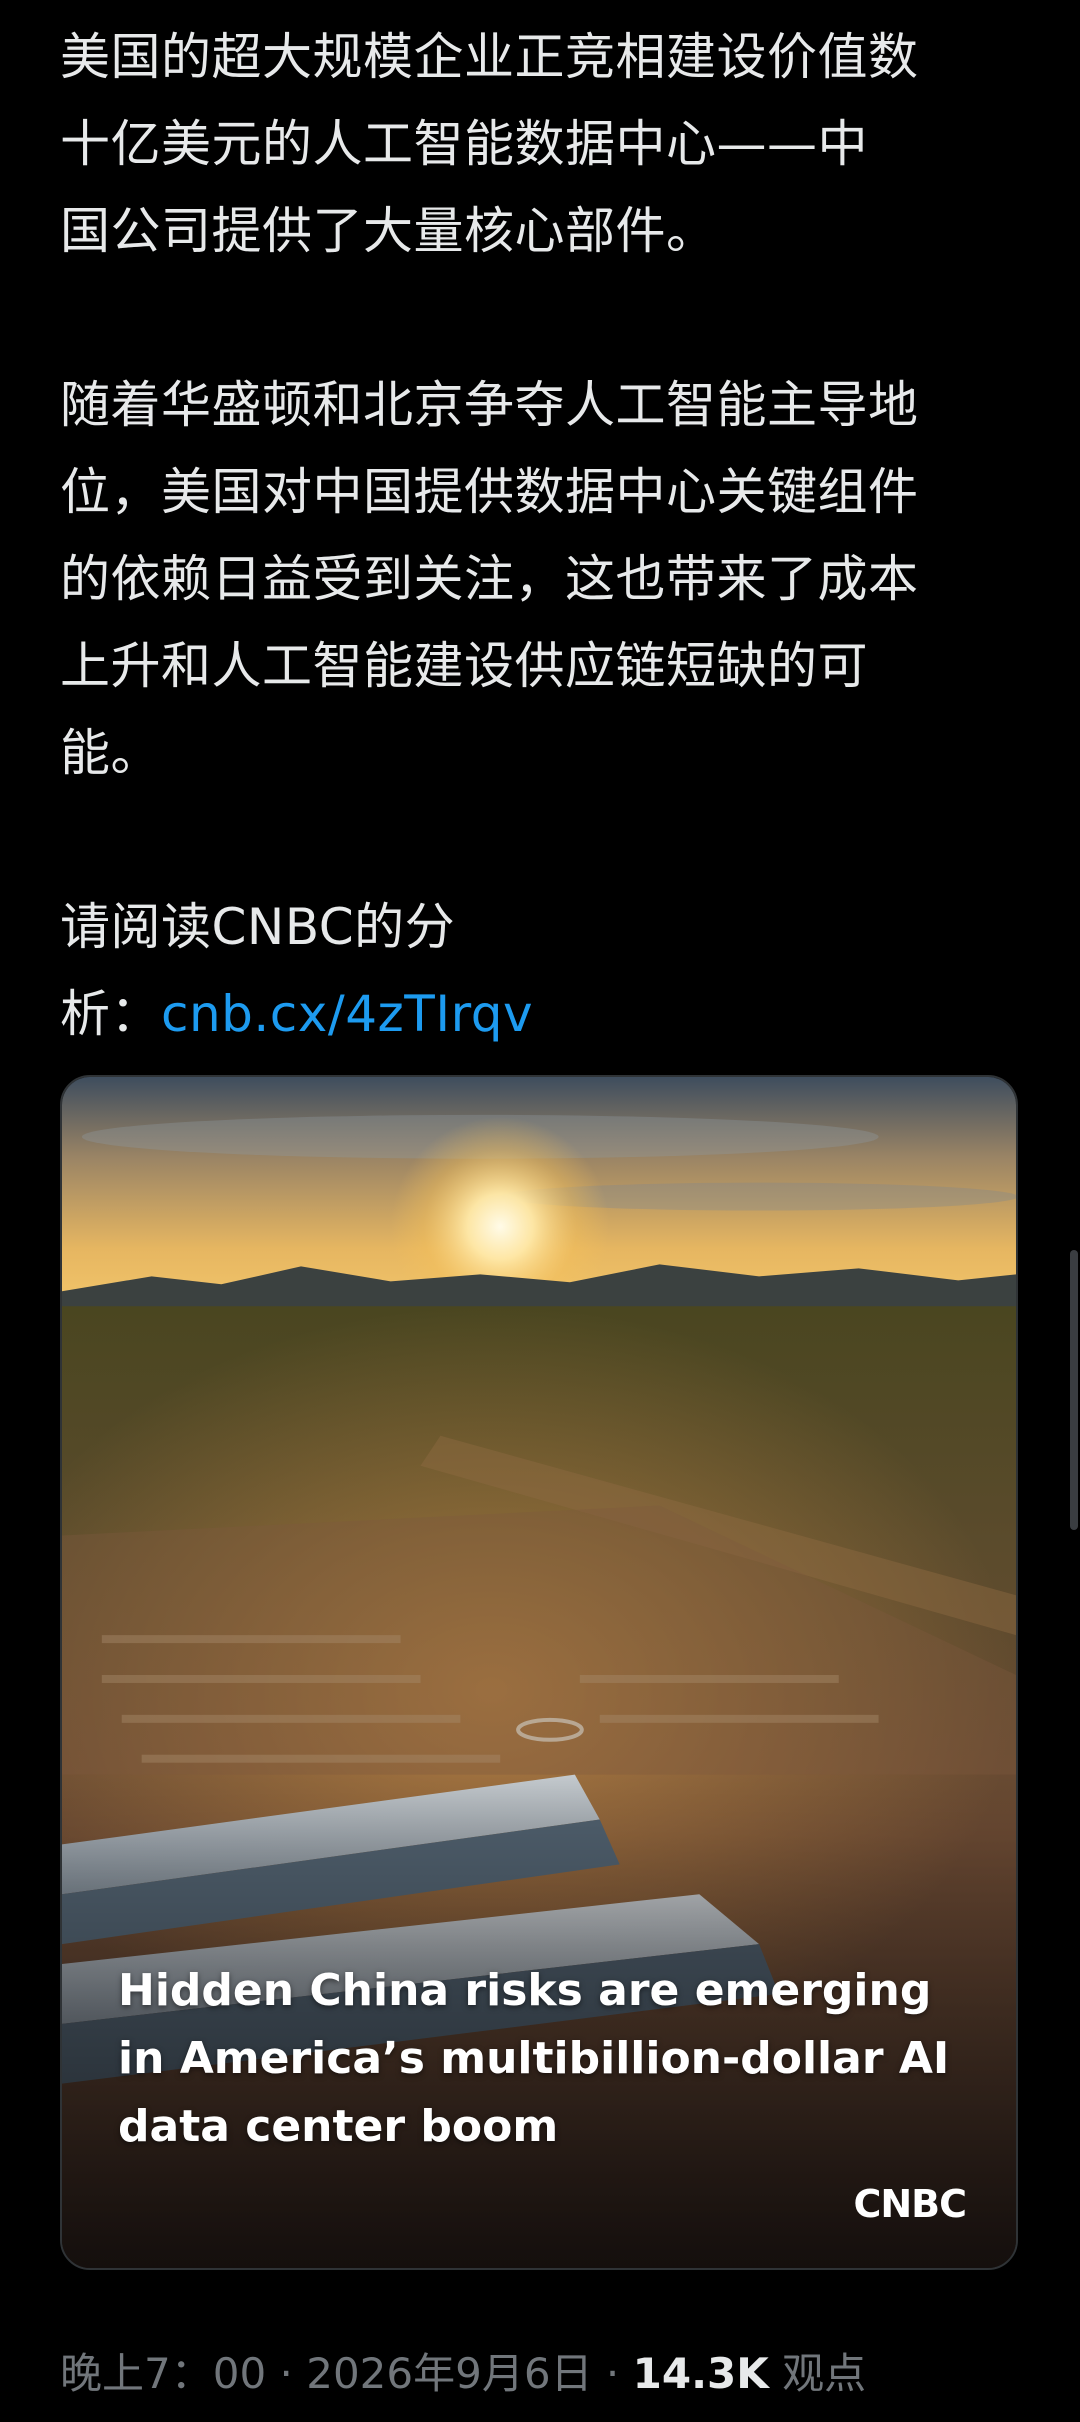 This screenshot has height=2422, width=1080. I want to click on headline-line: in America’s multibillion-dollar AI, so click(534, 2058).